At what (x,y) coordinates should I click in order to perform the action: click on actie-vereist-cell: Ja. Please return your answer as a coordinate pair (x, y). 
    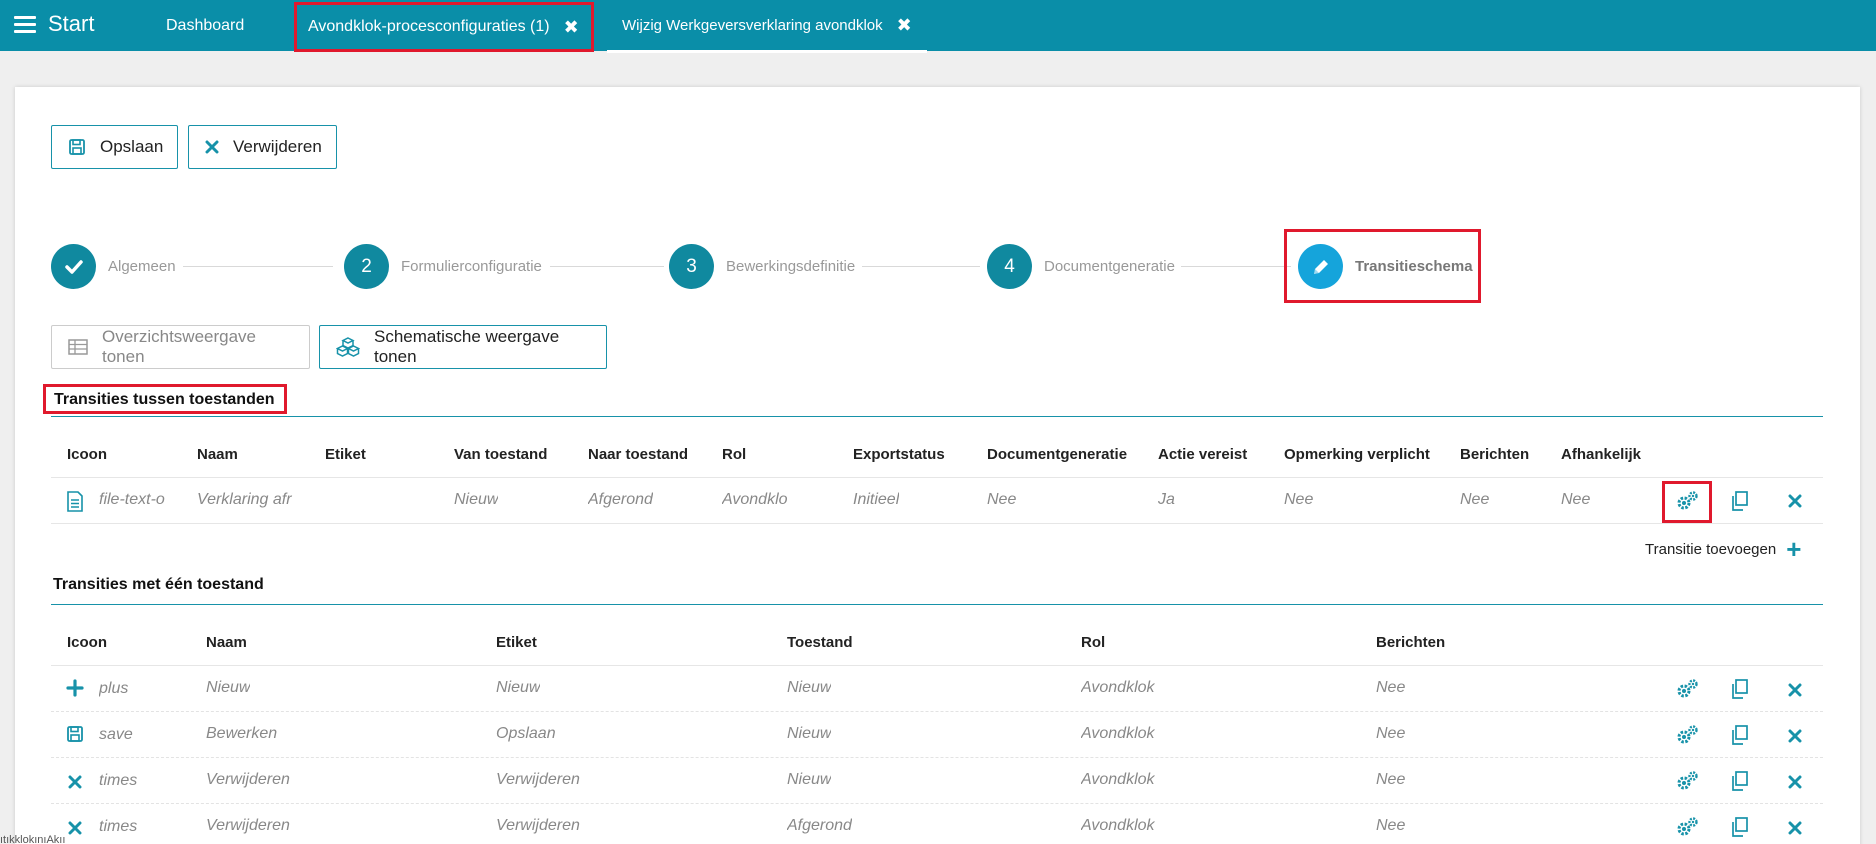
    Looking at the image, I should click on (1166, 499).